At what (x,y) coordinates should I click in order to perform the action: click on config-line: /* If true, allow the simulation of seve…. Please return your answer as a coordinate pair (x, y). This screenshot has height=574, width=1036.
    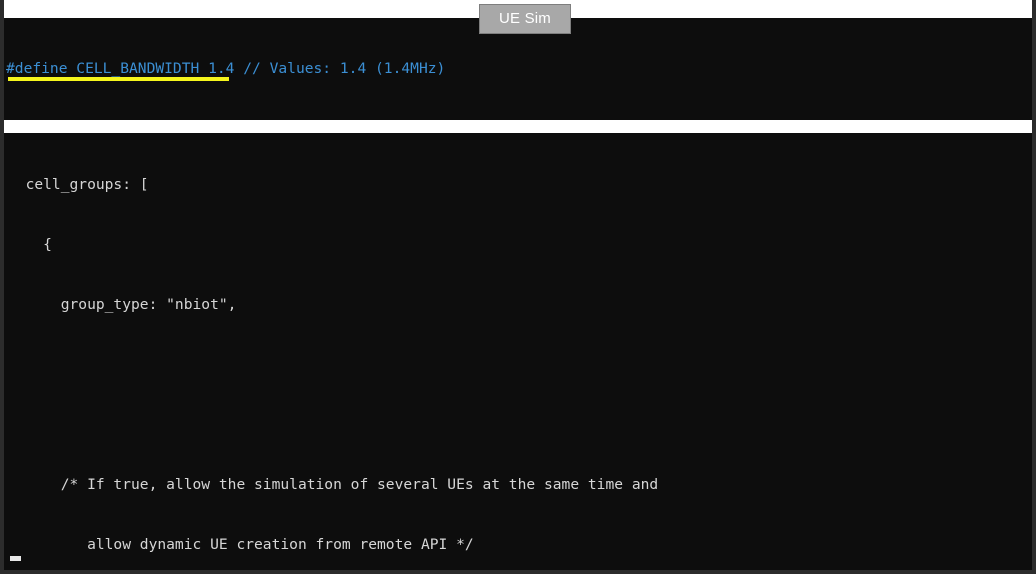
    Looking at the image, I should click on (333, 484).